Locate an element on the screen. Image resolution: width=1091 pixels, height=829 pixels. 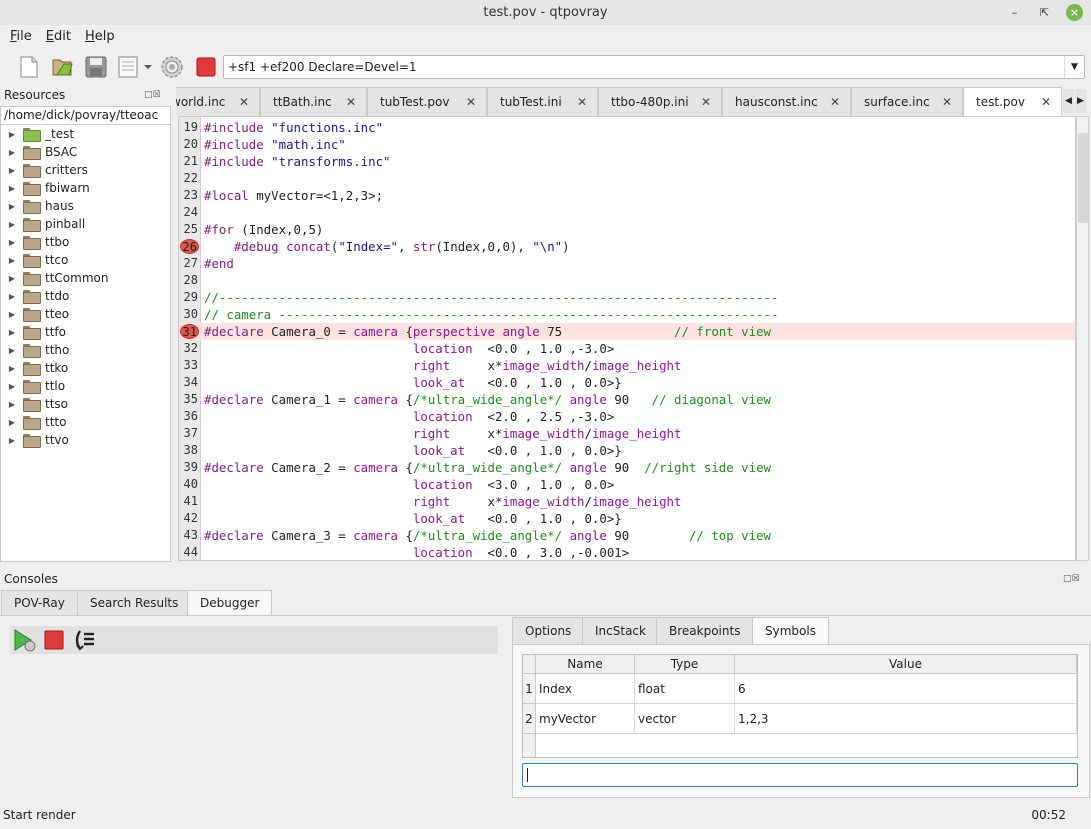
table-cell-type: vector is located at coordinates (685, 719).